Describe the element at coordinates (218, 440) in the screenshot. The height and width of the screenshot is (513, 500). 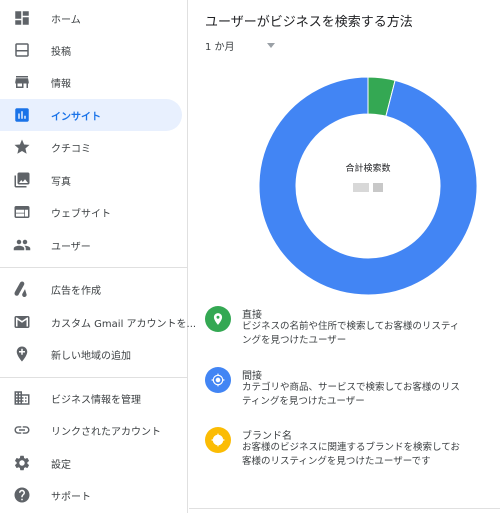
I see `brand-icon` at that location.